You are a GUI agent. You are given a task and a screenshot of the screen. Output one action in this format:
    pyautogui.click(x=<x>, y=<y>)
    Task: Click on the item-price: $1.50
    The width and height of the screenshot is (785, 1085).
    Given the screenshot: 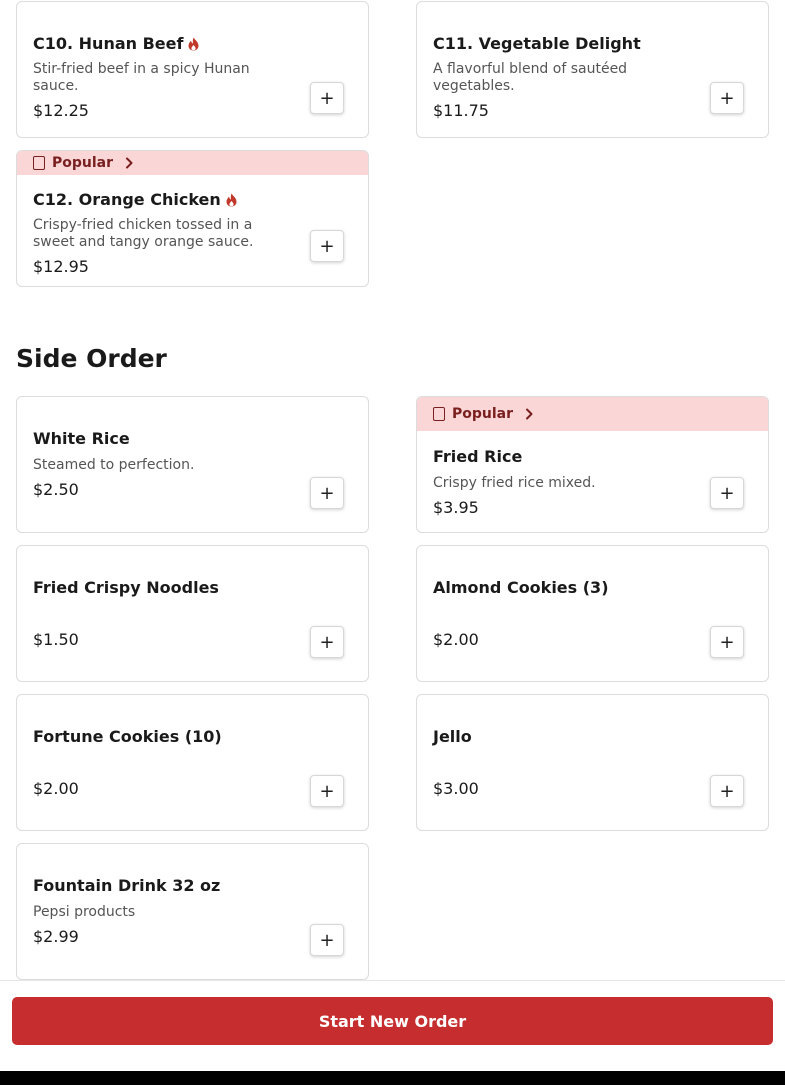 What is the action you would take?
    pyautogui.click(x=56, y=639)
    